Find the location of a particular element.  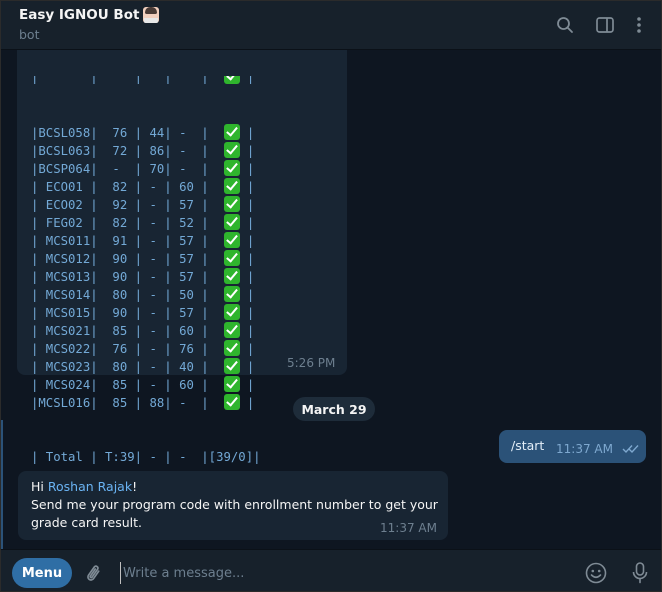

user-mention-link: Roshan Rajak is located at coordinates (90, 486).